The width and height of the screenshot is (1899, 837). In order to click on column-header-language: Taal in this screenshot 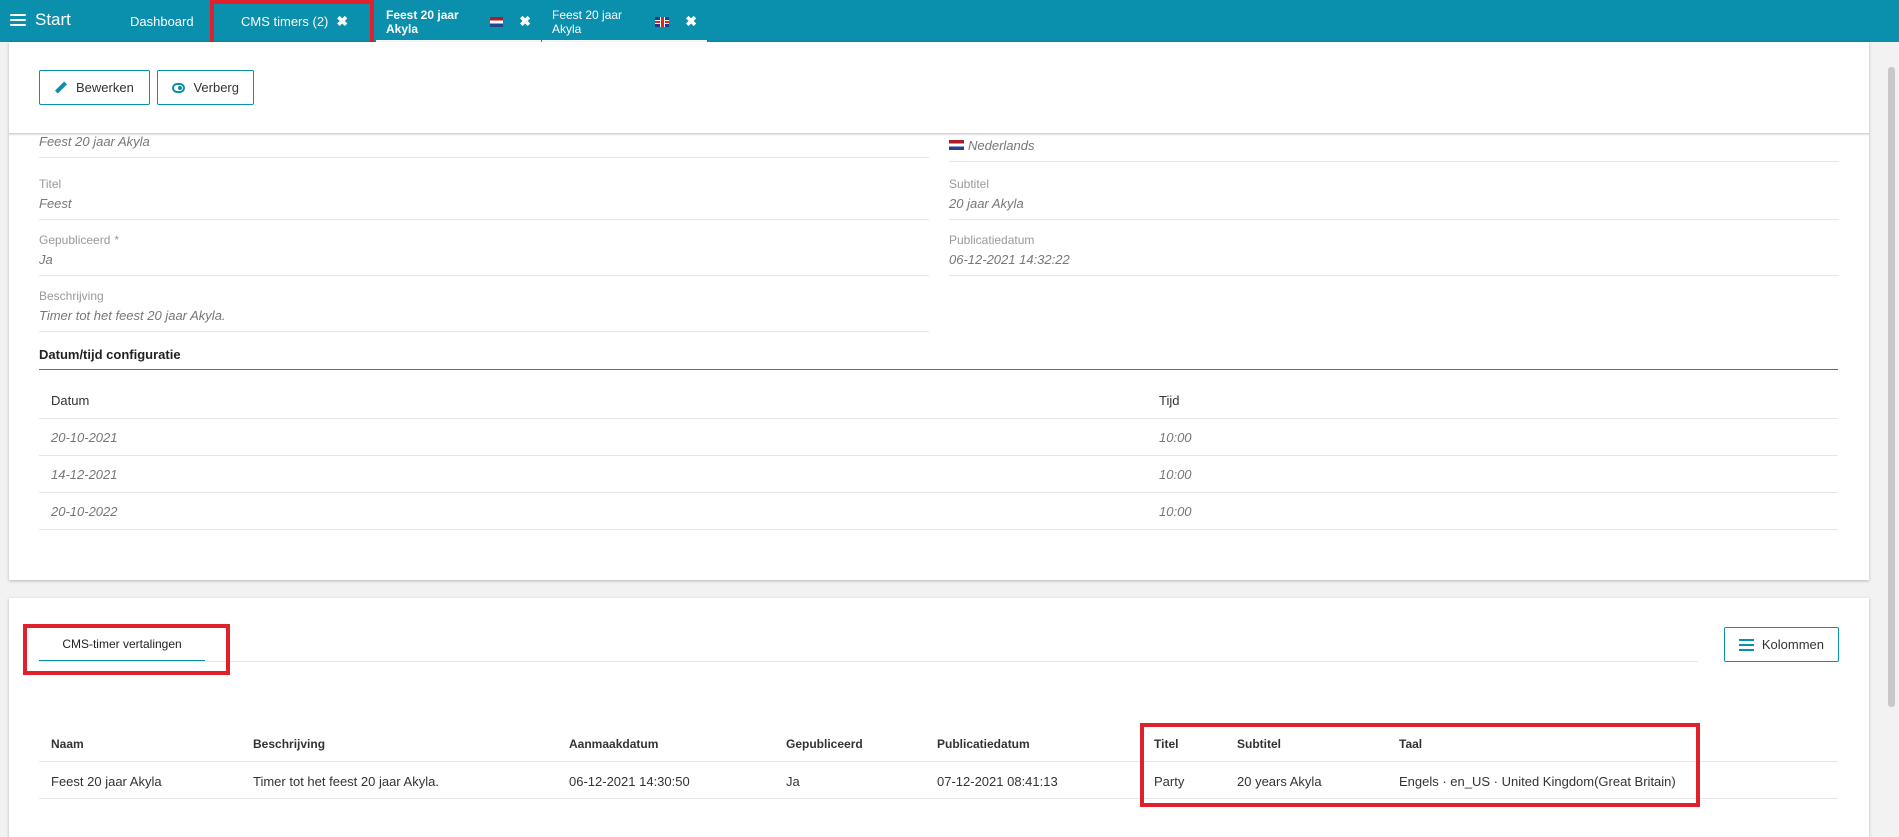, I will do `click(1410, 744)`.